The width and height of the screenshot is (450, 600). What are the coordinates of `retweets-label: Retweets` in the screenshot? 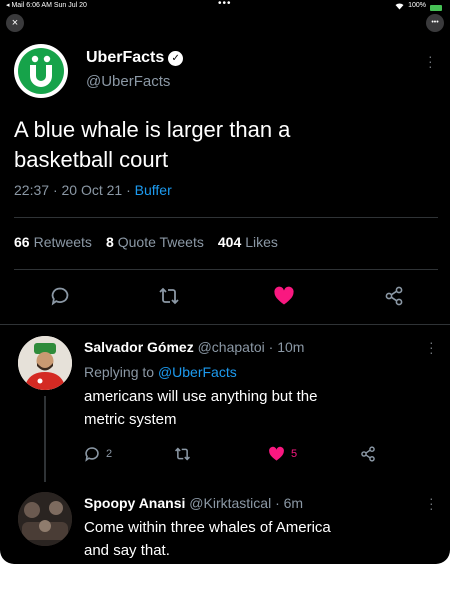 It's located at (62, 242).